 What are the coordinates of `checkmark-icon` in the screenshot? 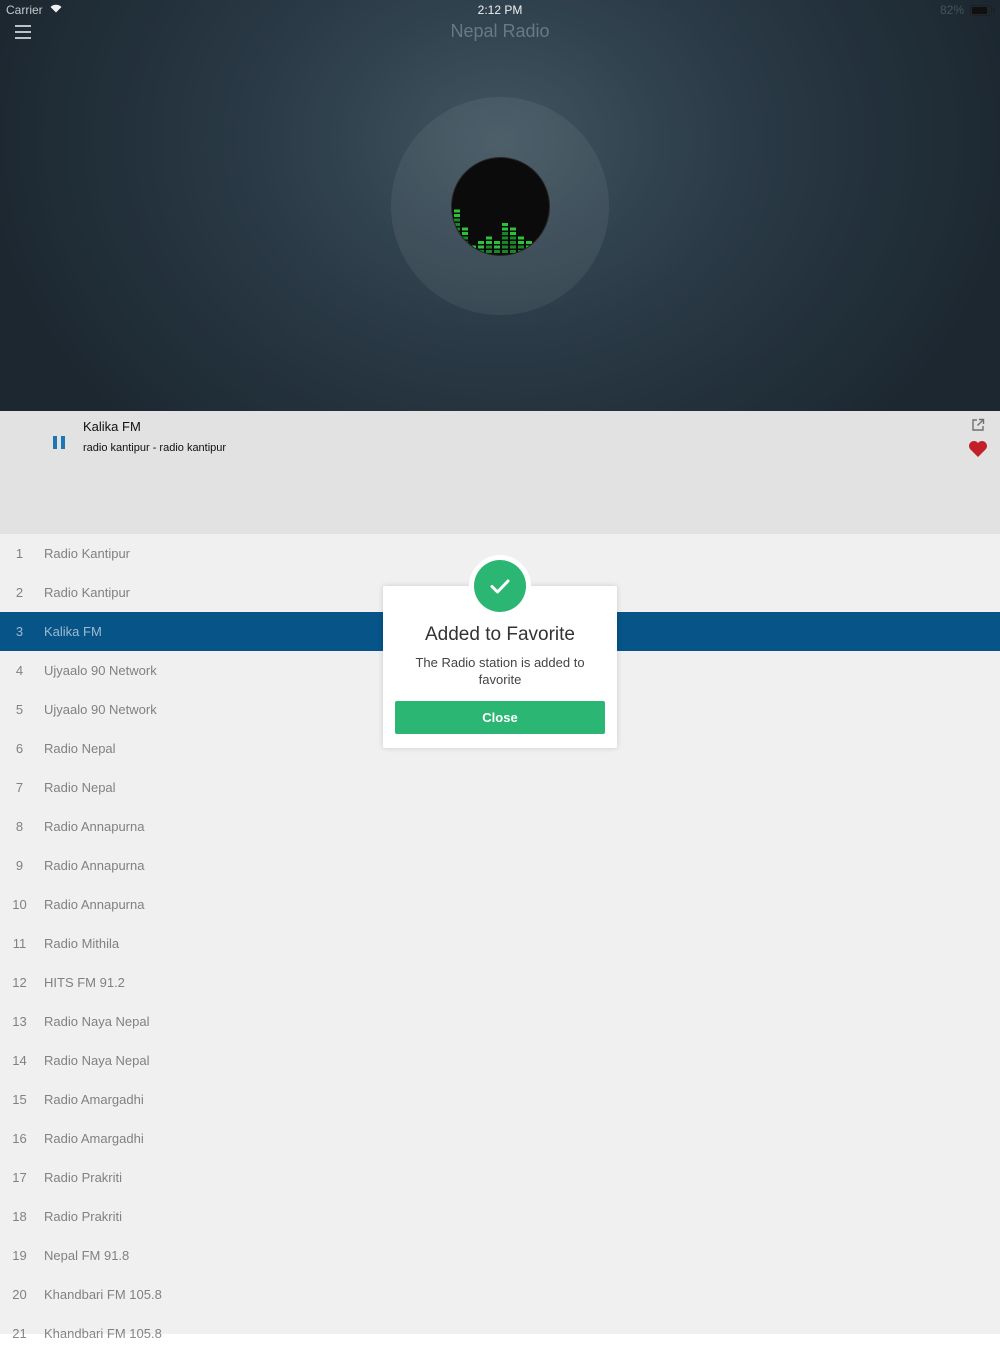 It's located at (500, 586).